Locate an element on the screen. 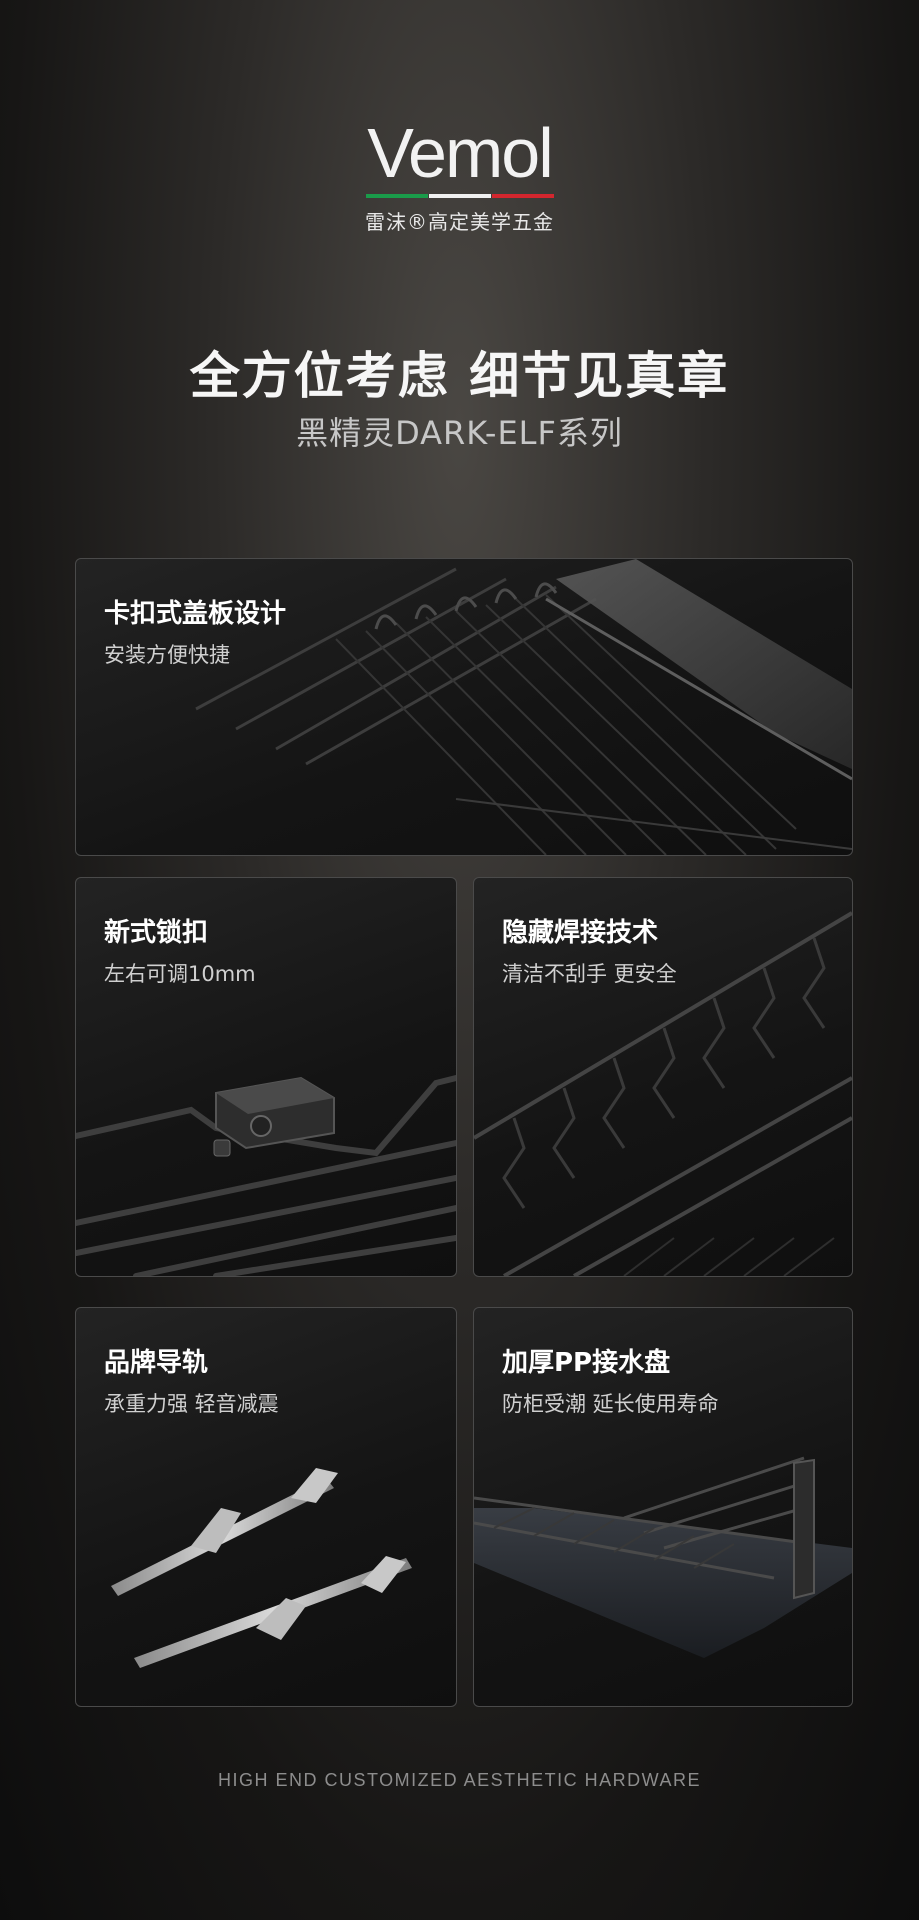 The image size is (919, 1920). feature-title: 隐藏焊接技术 is located at coordinates (580, 933).